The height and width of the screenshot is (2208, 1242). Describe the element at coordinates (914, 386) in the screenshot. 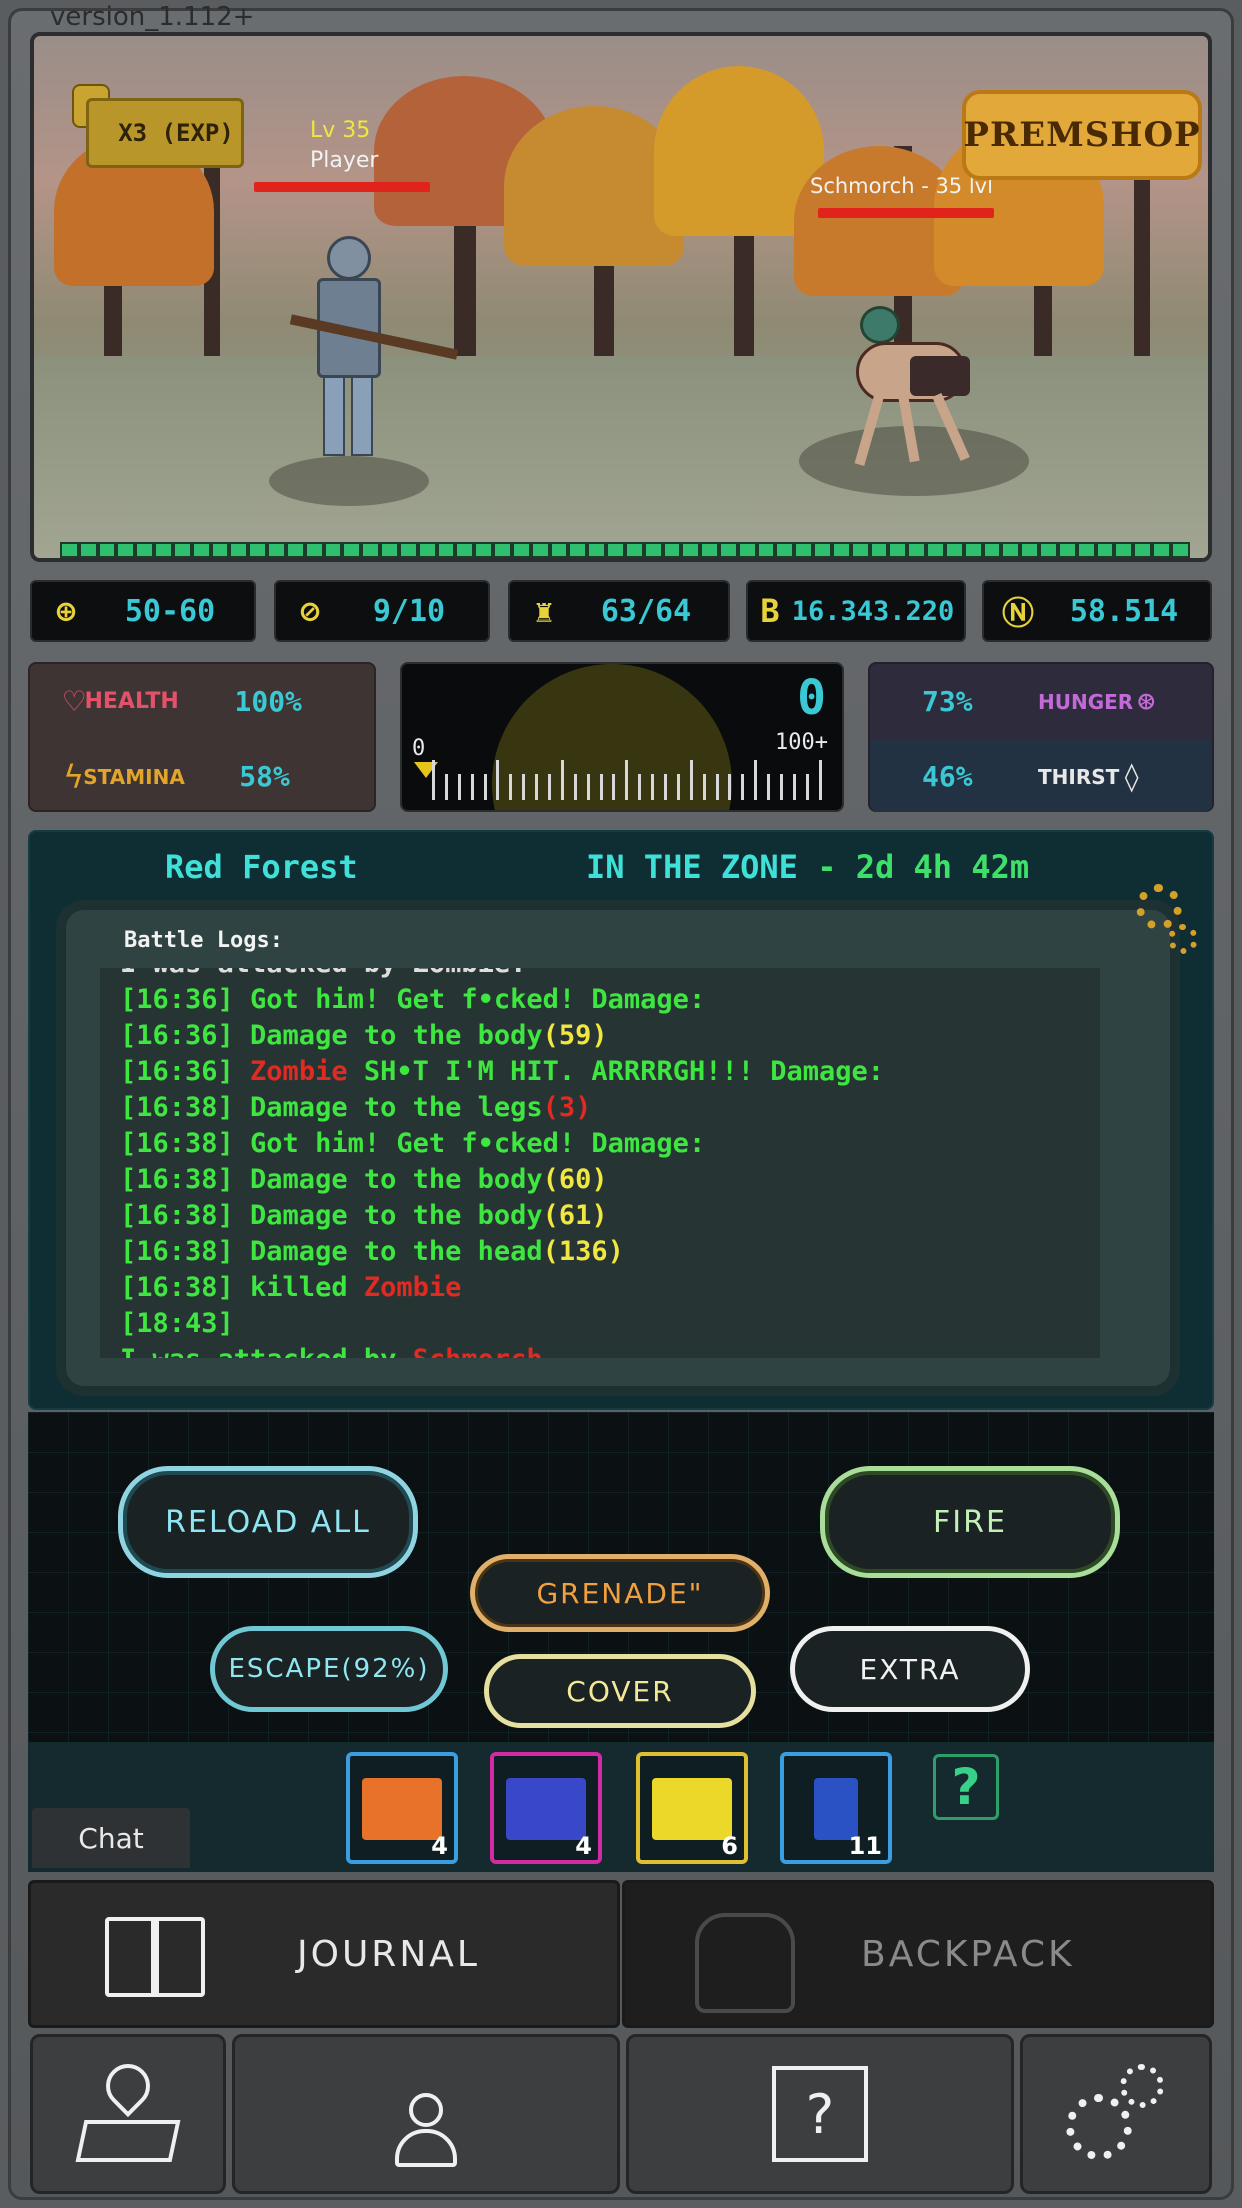

I see `enemy-sprite` at that location.